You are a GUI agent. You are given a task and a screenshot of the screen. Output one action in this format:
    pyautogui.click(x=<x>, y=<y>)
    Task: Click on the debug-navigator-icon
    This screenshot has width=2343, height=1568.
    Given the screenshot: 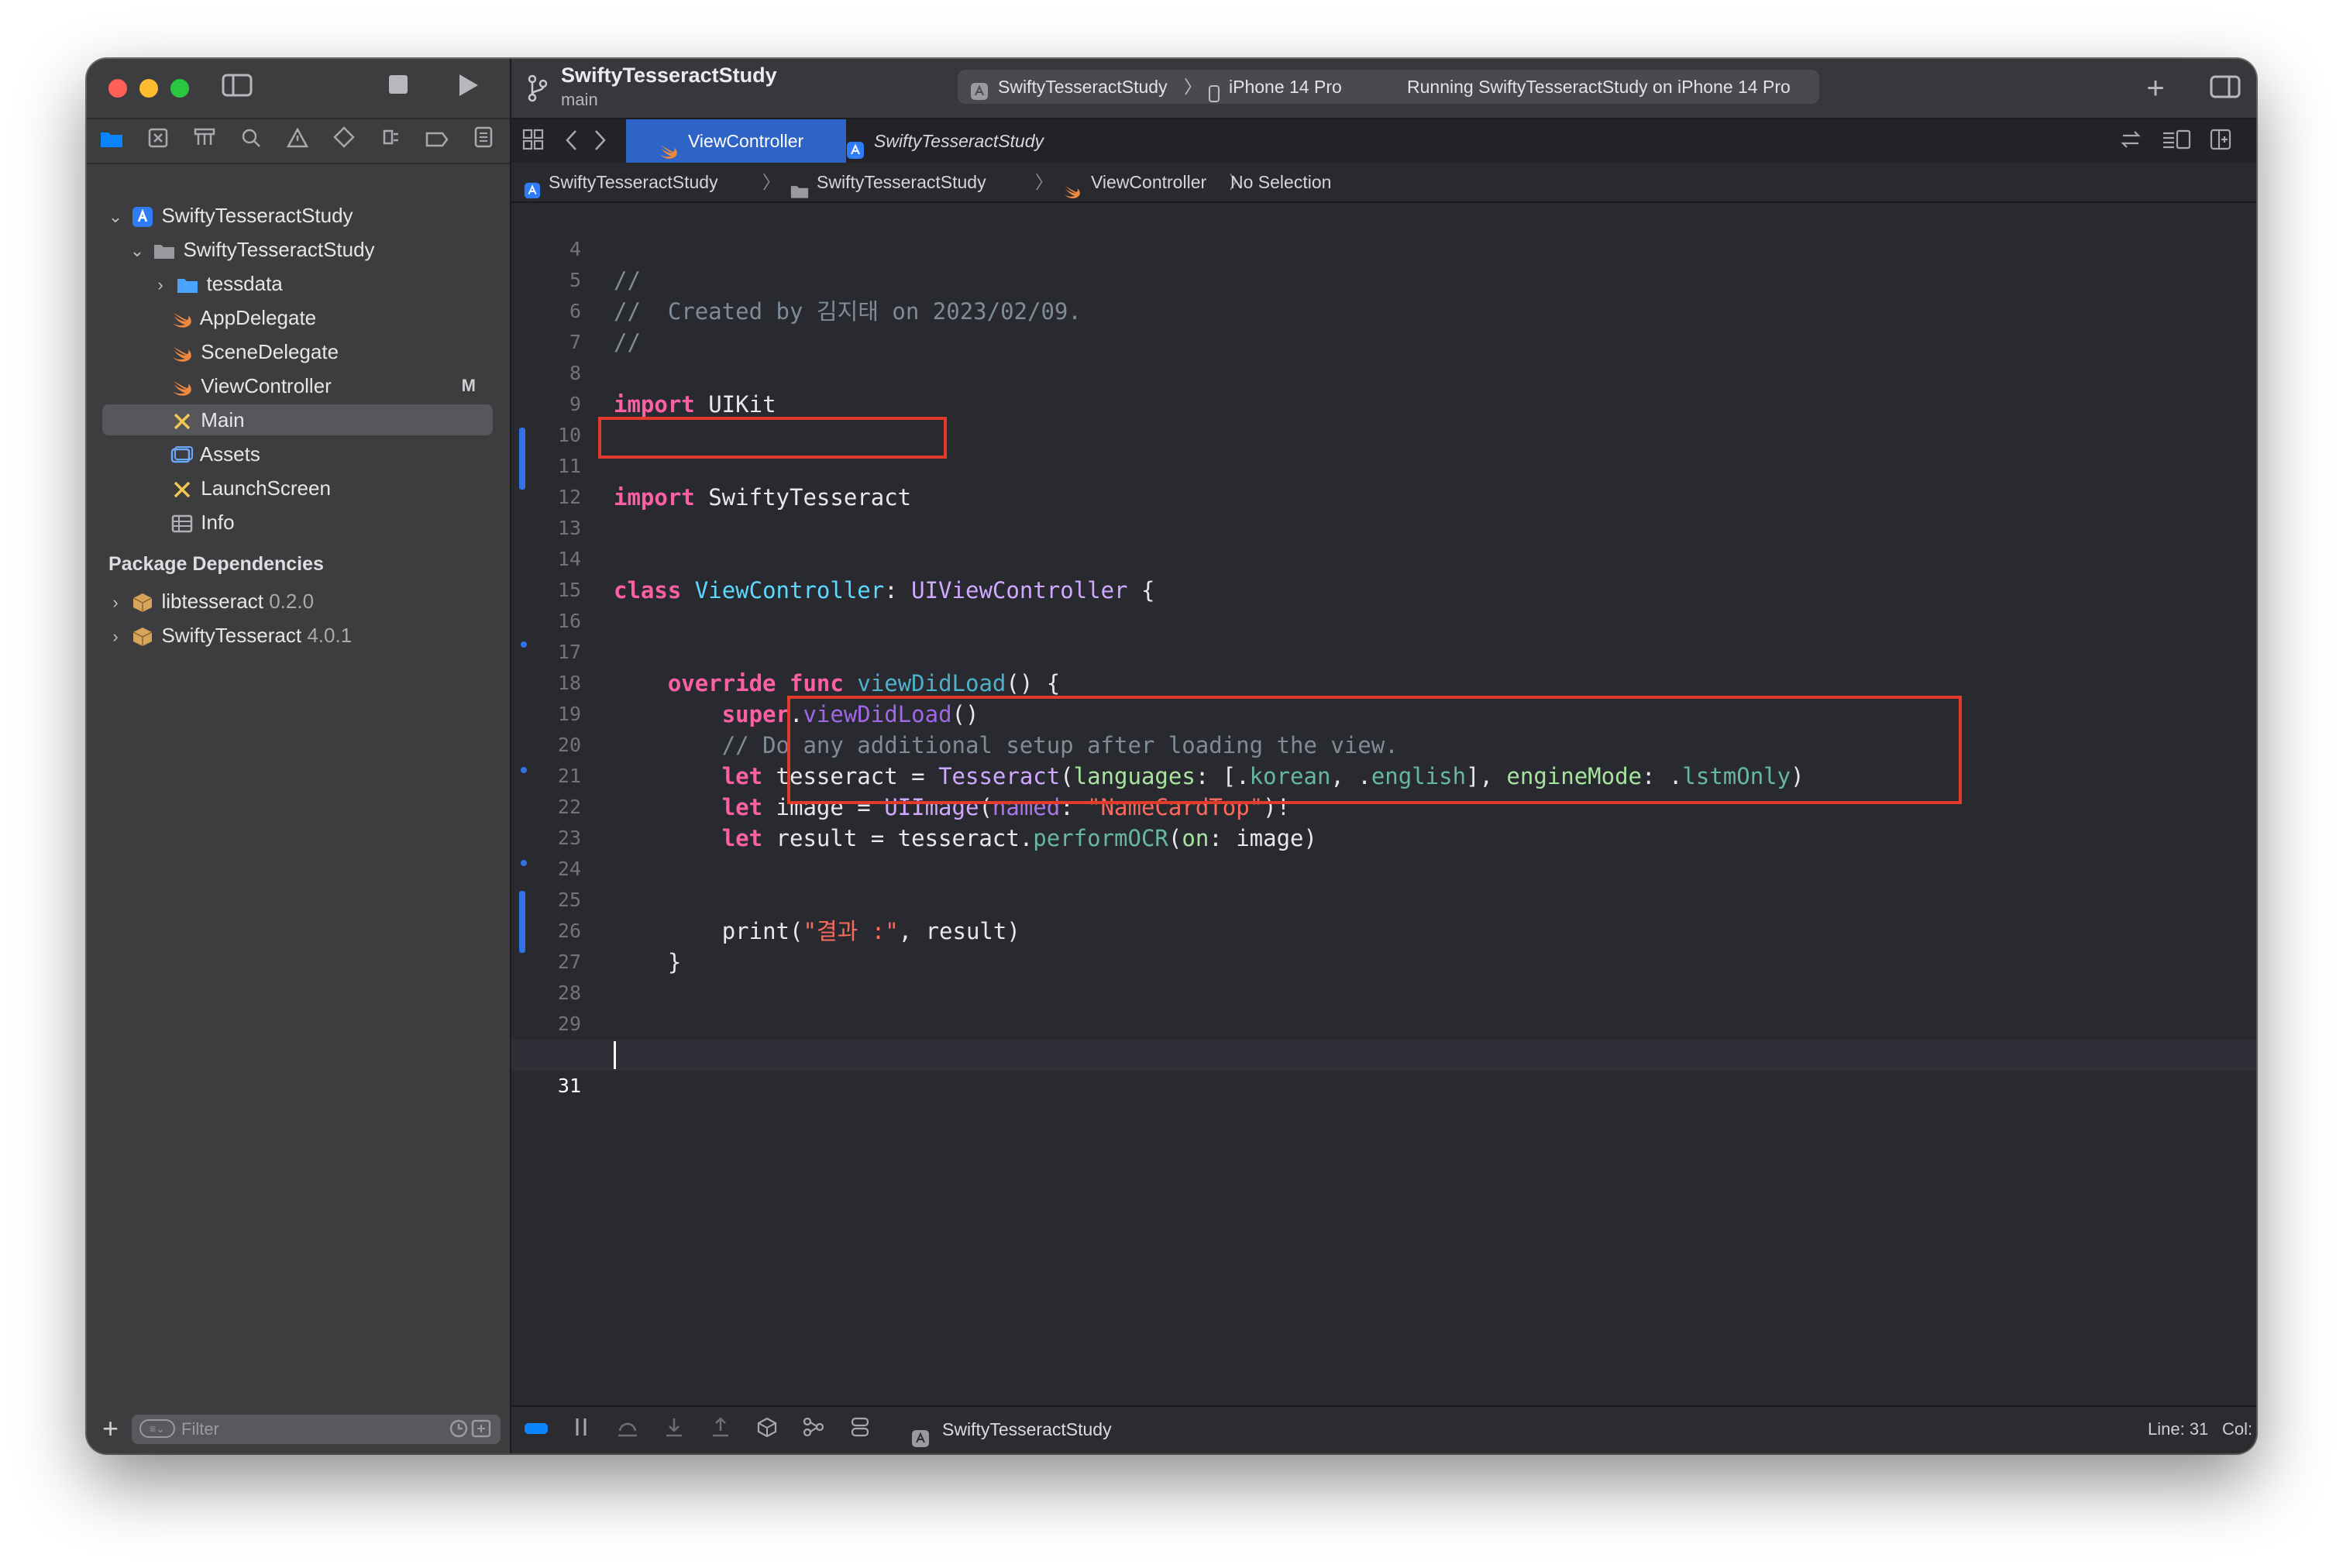 What is the action you would take?
    pyautogui.click(x=390, y=141)
    